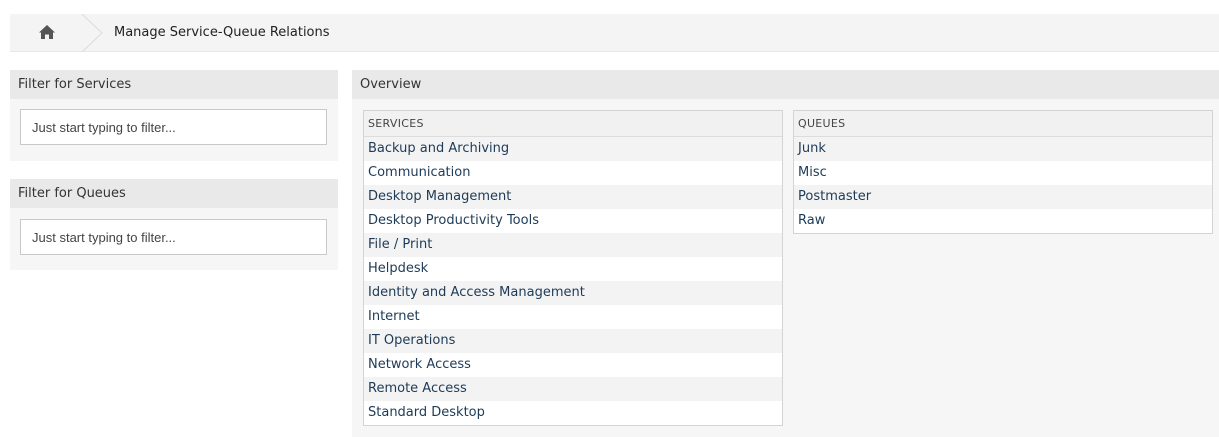 This screenshot has height=437, width=1219. I want to click on home-link, so click(47, 33).